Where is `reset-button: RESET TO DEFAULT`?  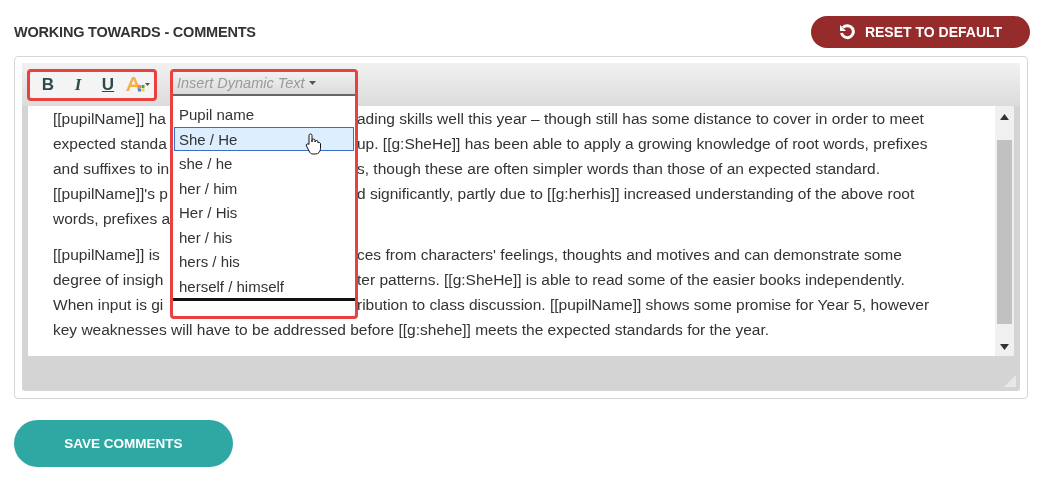
reset-button: RESET TO DEFAULT is located at coordinates (920, 32).